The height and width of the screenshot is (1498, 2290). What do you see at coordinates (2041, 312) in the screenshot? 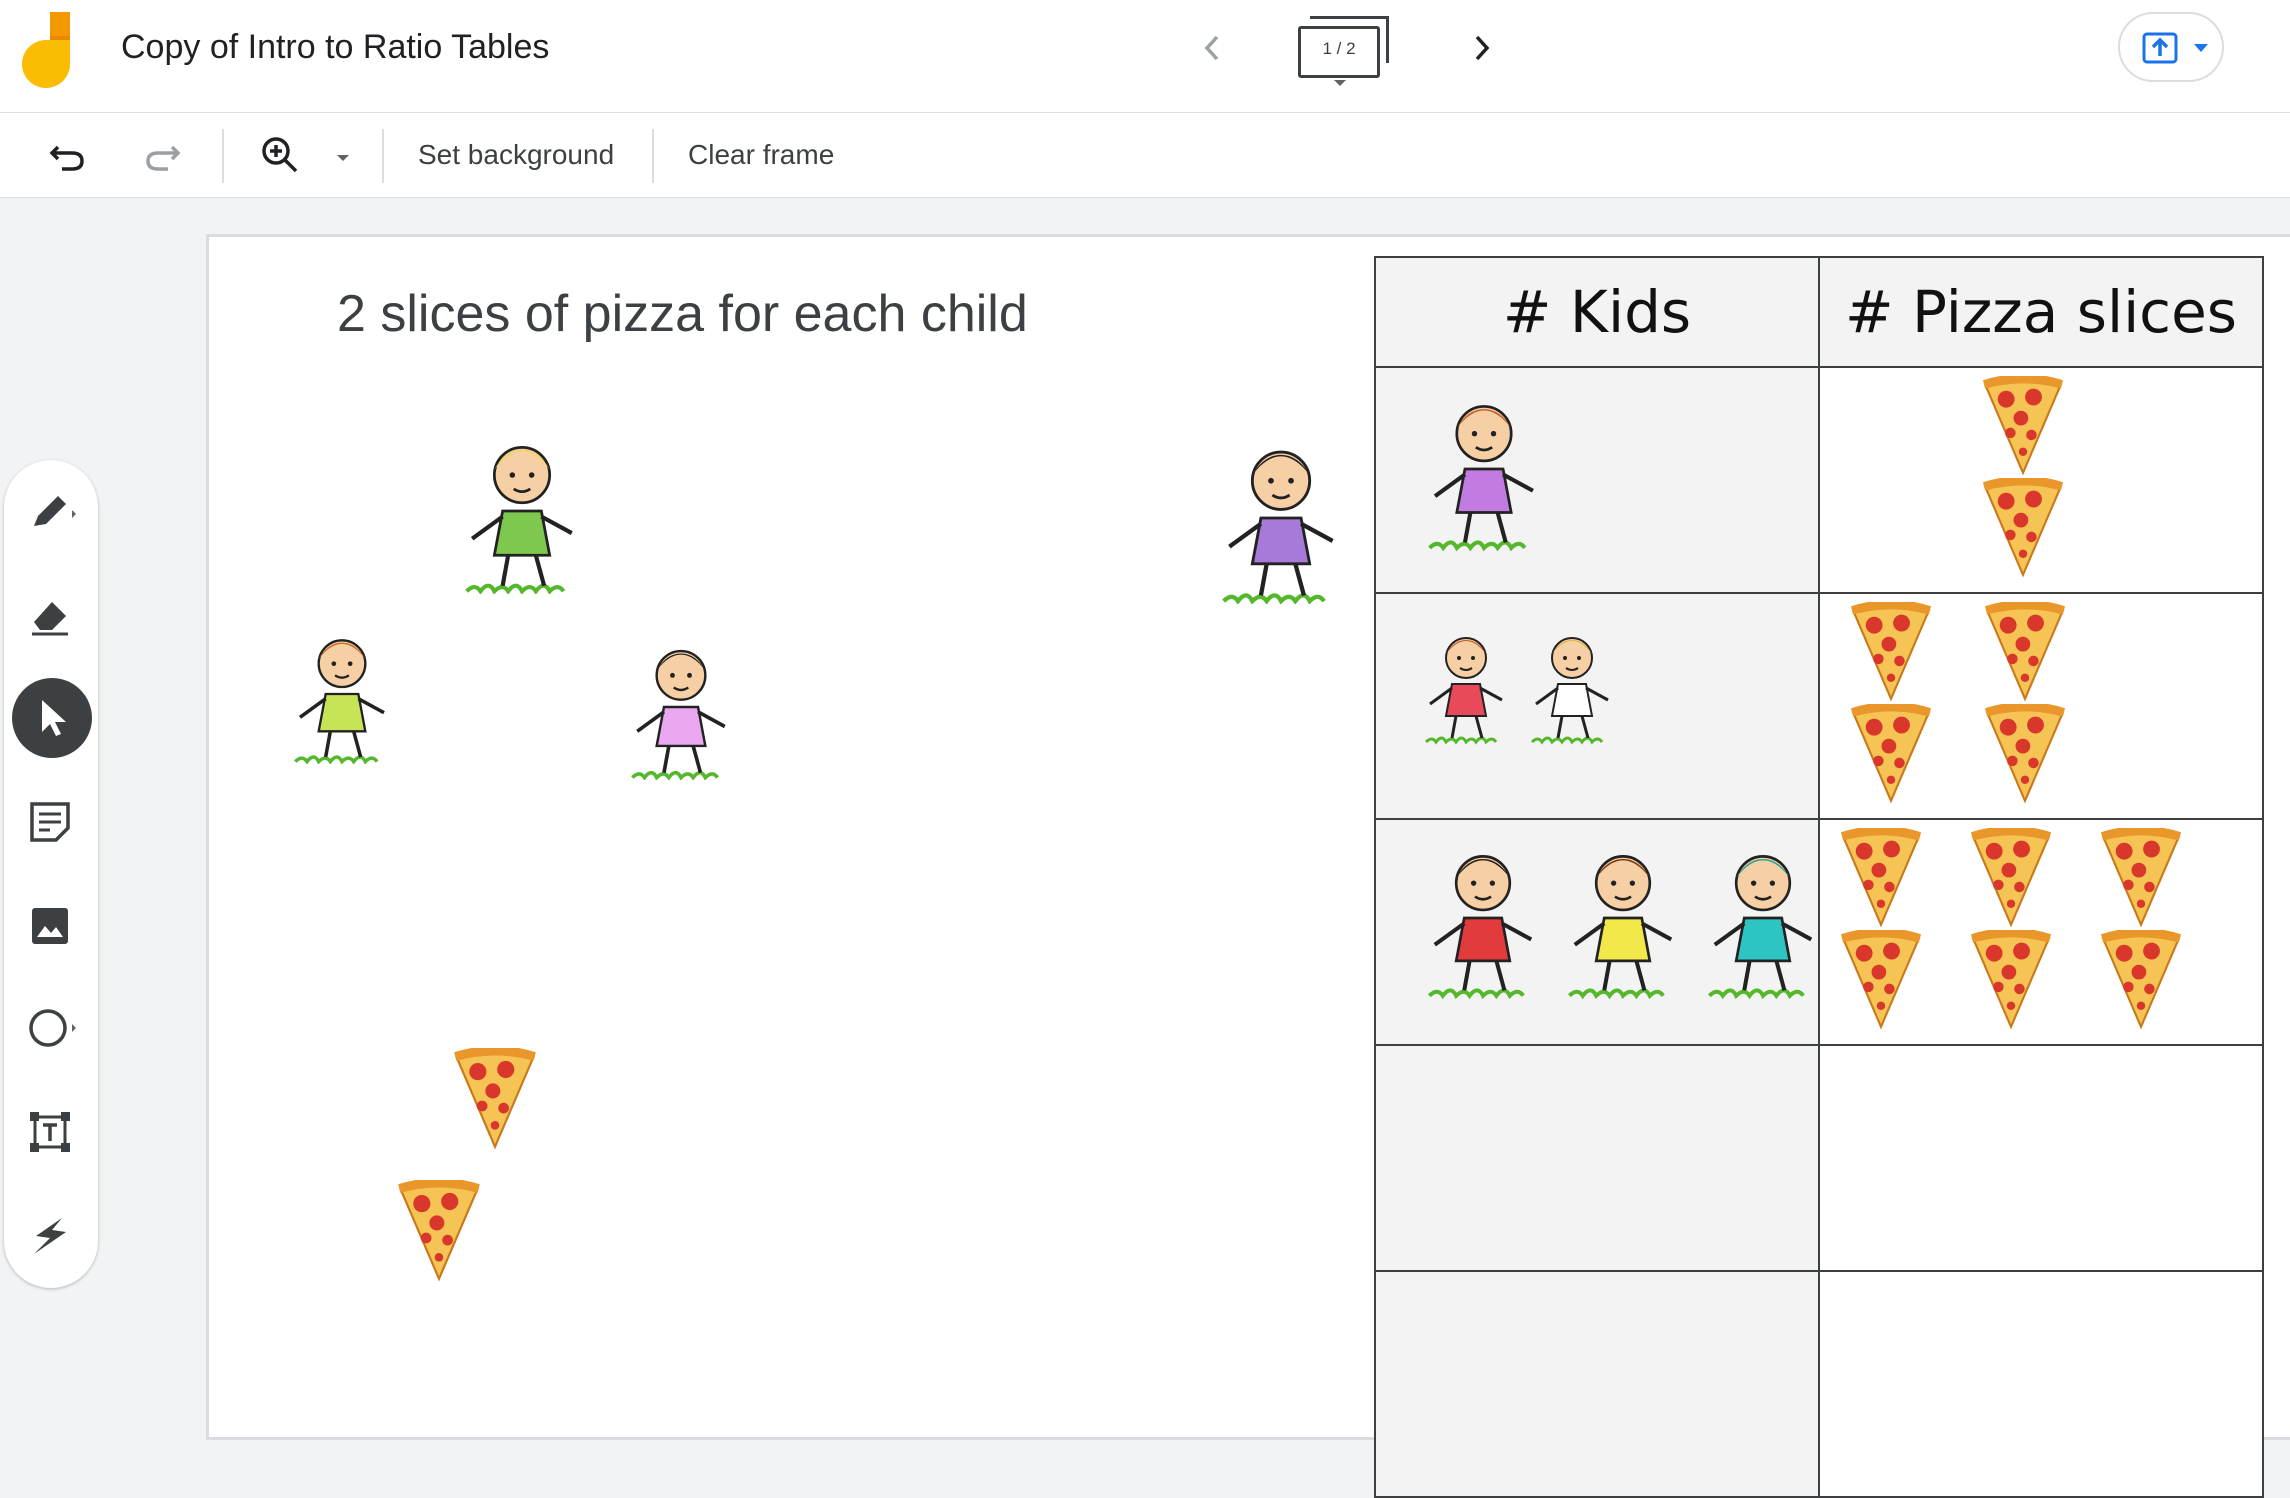
I see `pizza-column-header: # Pizza slices` at bounding box center [2041, 312].